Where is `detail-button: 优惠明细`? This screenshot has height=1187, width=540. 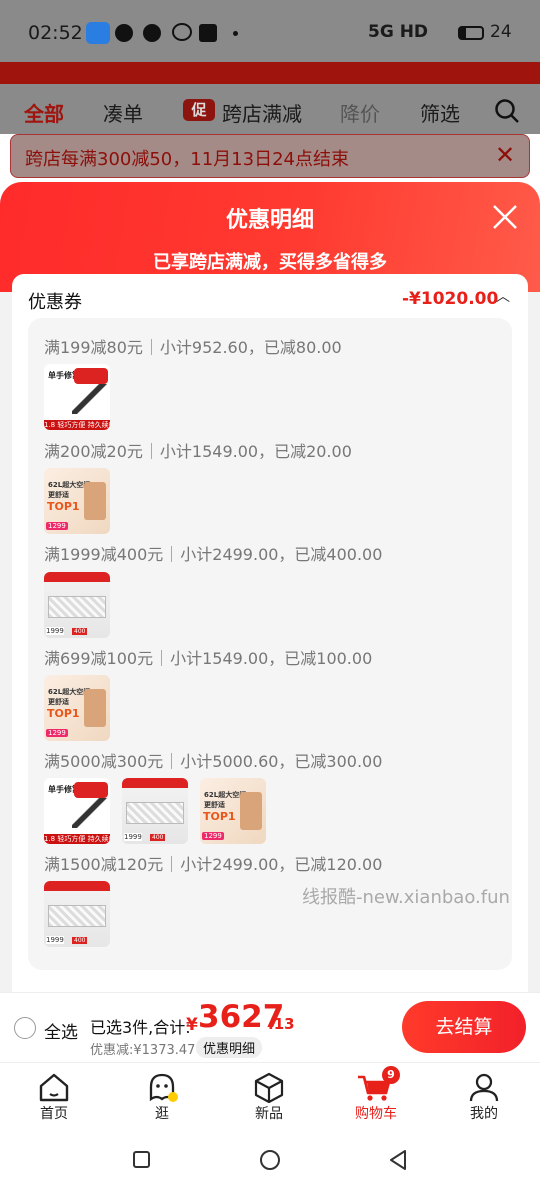
detail-button: 优惠明细 is located at coordinates (229, 1047).